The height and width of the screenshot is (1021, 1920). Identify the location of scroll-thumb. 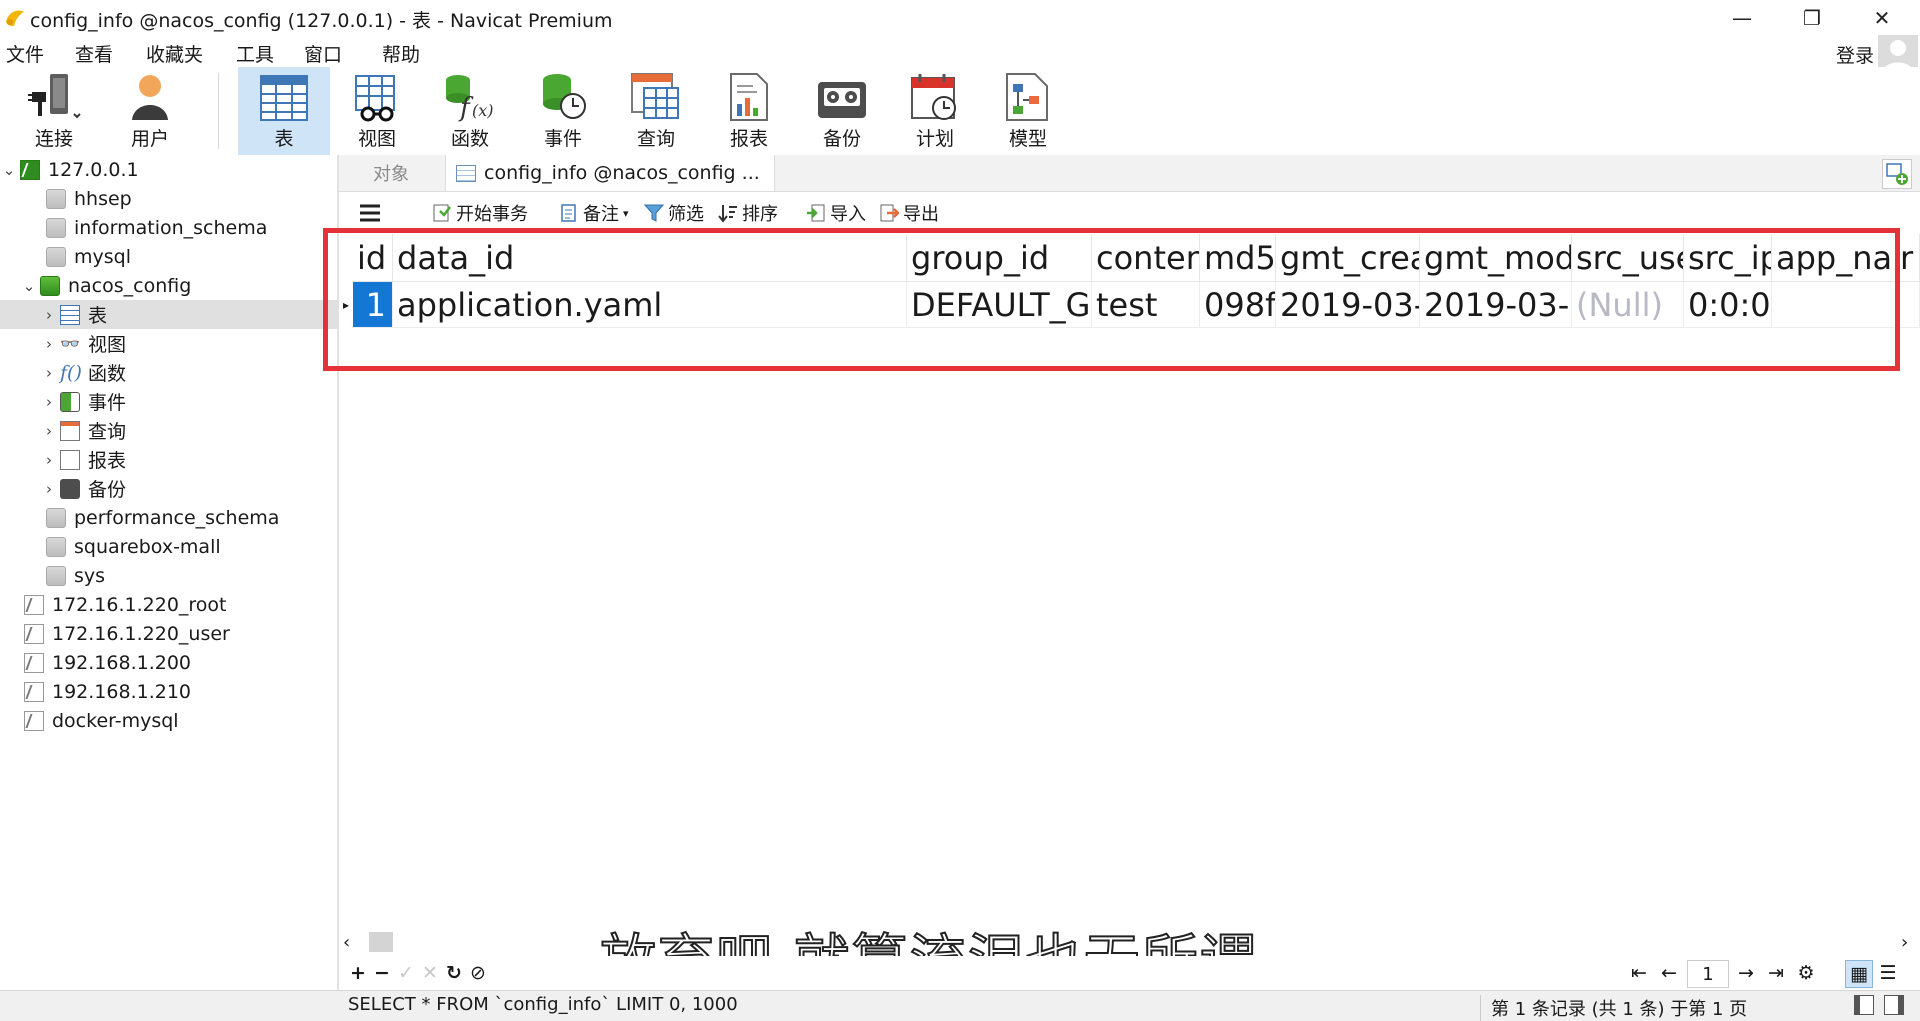
(381, 942).